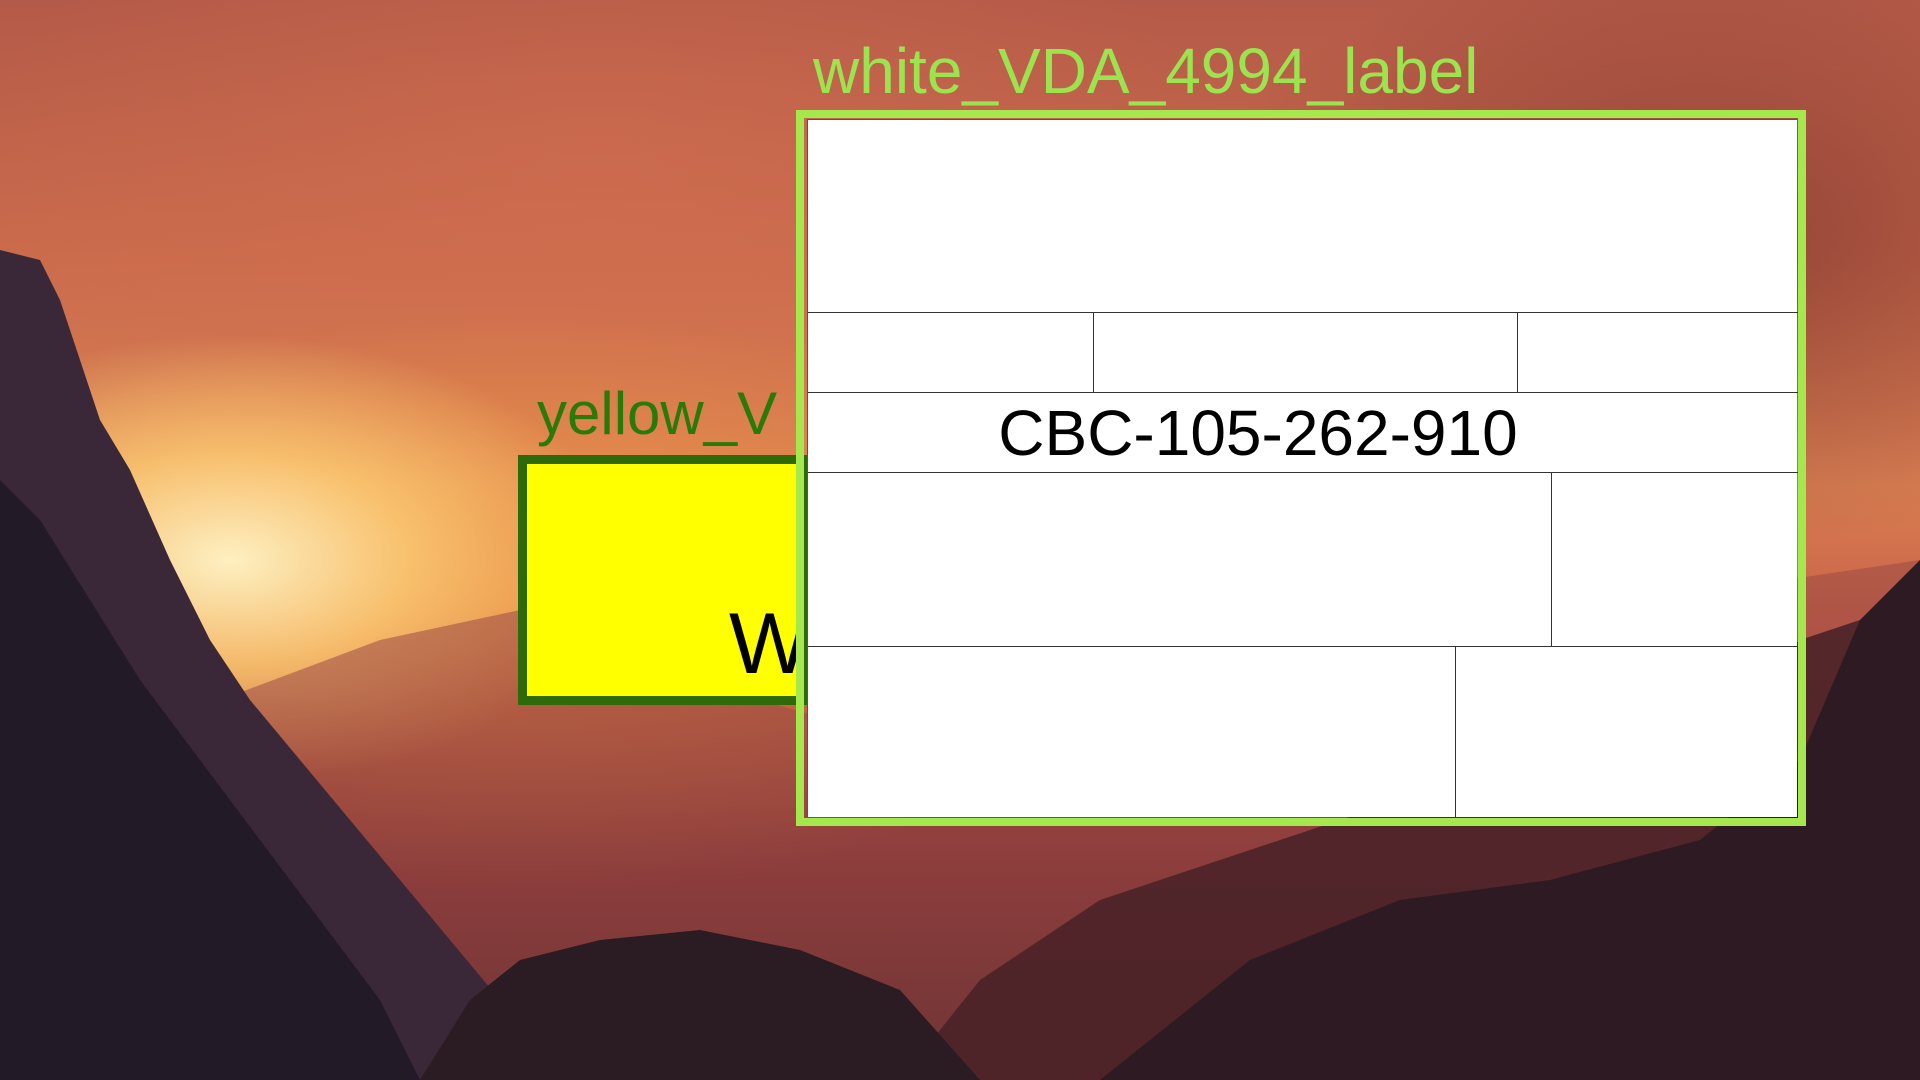  Describe the element at coordinates (1258, 433) in the screenshot. I see `serial-number: CBC-105-262-910` at that location.